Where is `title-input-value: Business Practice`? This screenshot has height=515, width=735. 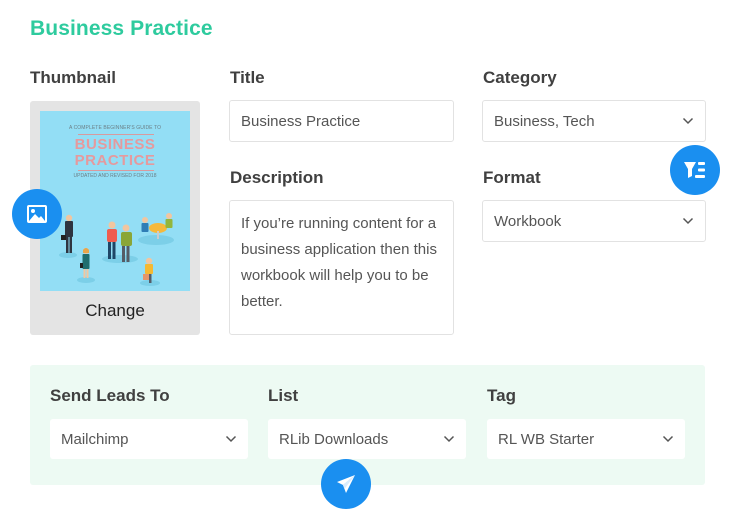
title-input-value: Business Practice is located at coordinates (301, 121).